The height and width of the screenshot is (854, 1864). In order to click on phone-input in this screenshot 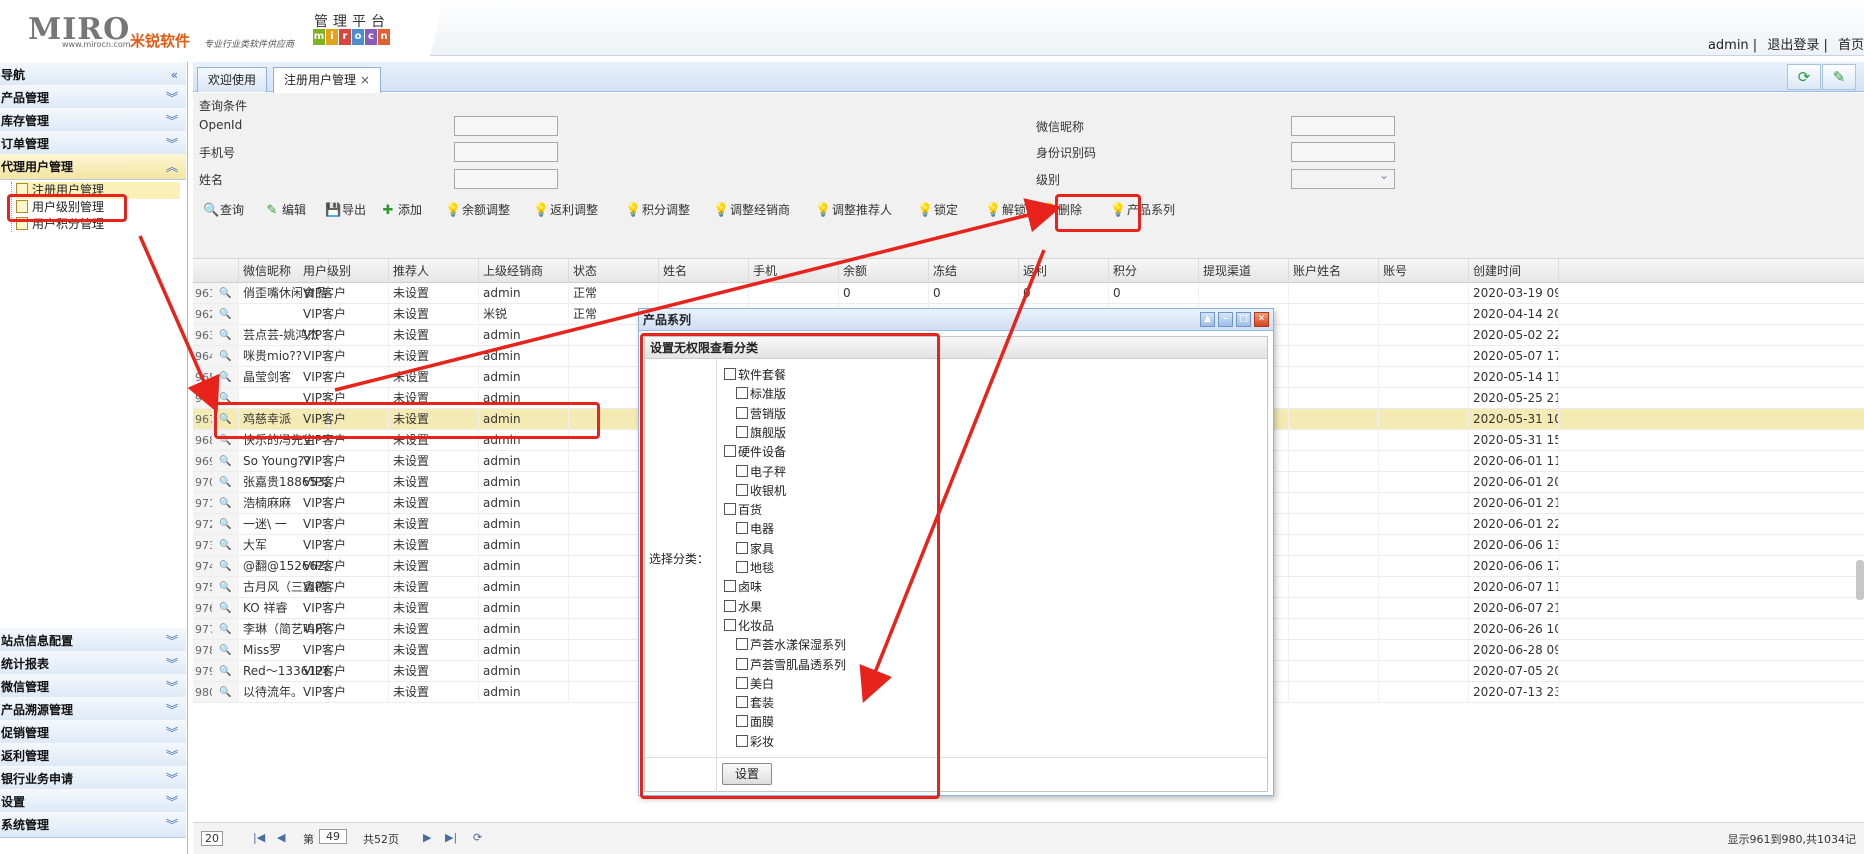, I will do `click(506, 152)`.